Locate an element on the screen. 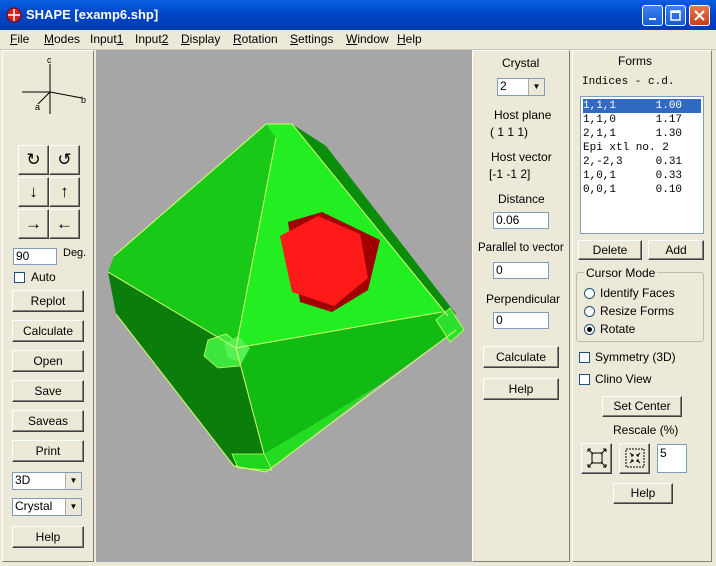  host-vector-value: [-1 -1 2] is located at coordinates (510, 174).